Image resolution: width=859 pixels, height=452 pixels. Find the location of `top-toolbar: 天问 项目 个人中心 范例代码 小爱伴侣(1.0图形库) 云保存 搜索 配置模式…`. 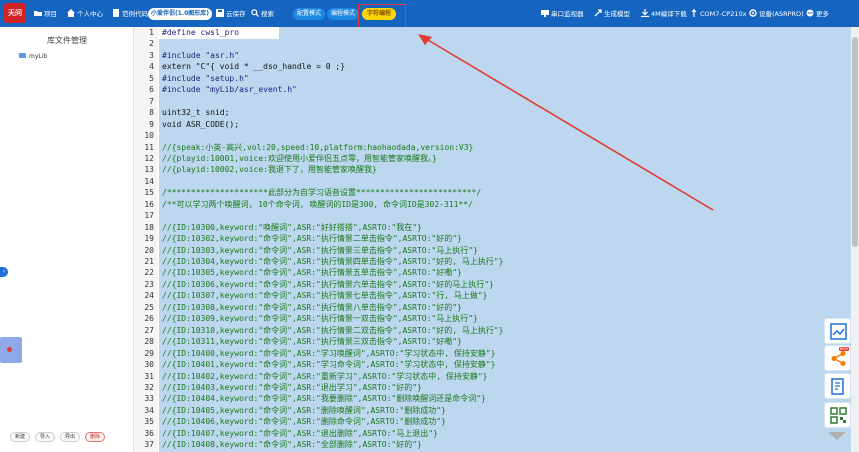

top-toolbar: 天问 项目 个人中心 范例代码 小爱伴侣(1.0图形库) 云保存 搜索 配置模式… is located at coordinates (429, 13).